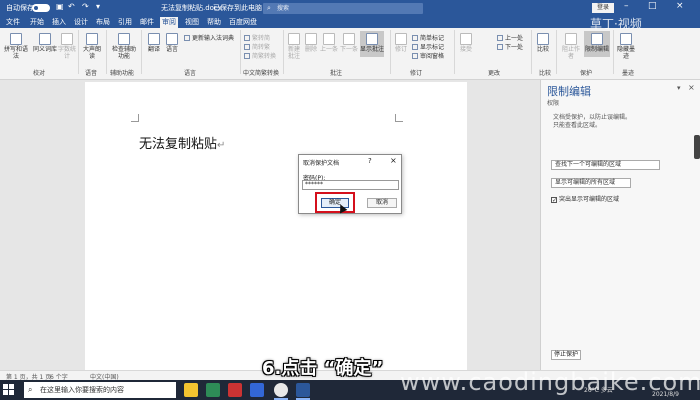  I want to click on pane-description: 只能查看此区域。, so click(577, 125).